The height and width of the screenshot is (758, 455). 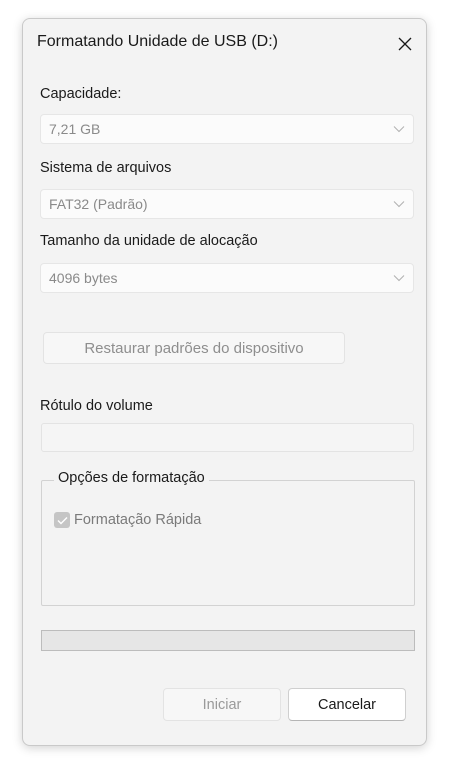 What do you see at coordinates (157, 41) in the screenshot?
I see `dialog-title: Formatando Unidade de USB (D:)` at bounding box center [157, 41].